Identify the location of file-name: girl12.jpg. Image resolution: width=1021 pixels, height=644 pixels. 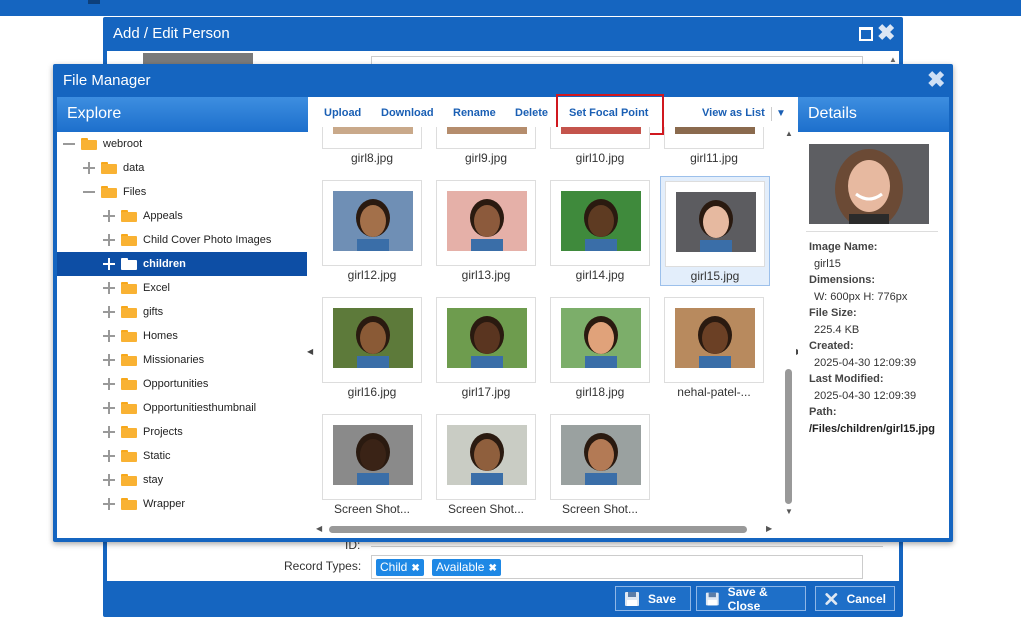
(372, 275).